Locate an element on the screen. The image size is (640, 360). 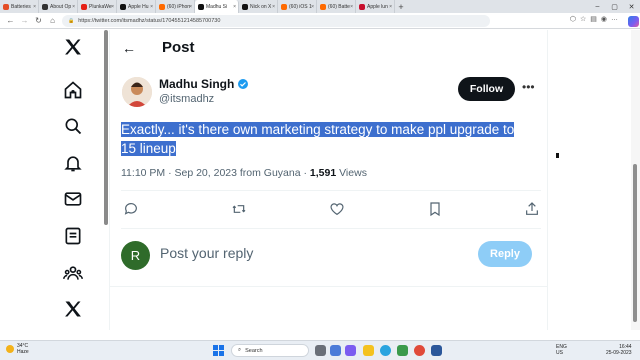
browser-tab: Madhu Si × is located at coordinates (217, 6).